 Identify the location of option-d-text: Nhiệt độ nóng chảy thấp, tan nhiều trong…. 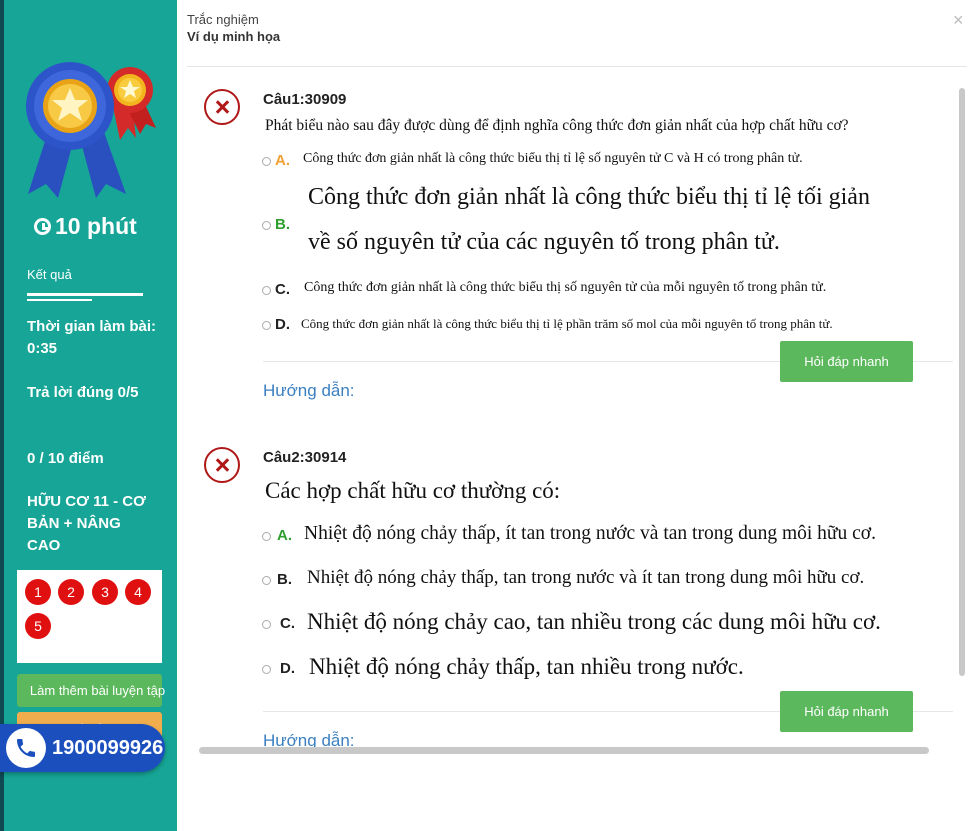
(526, 666).